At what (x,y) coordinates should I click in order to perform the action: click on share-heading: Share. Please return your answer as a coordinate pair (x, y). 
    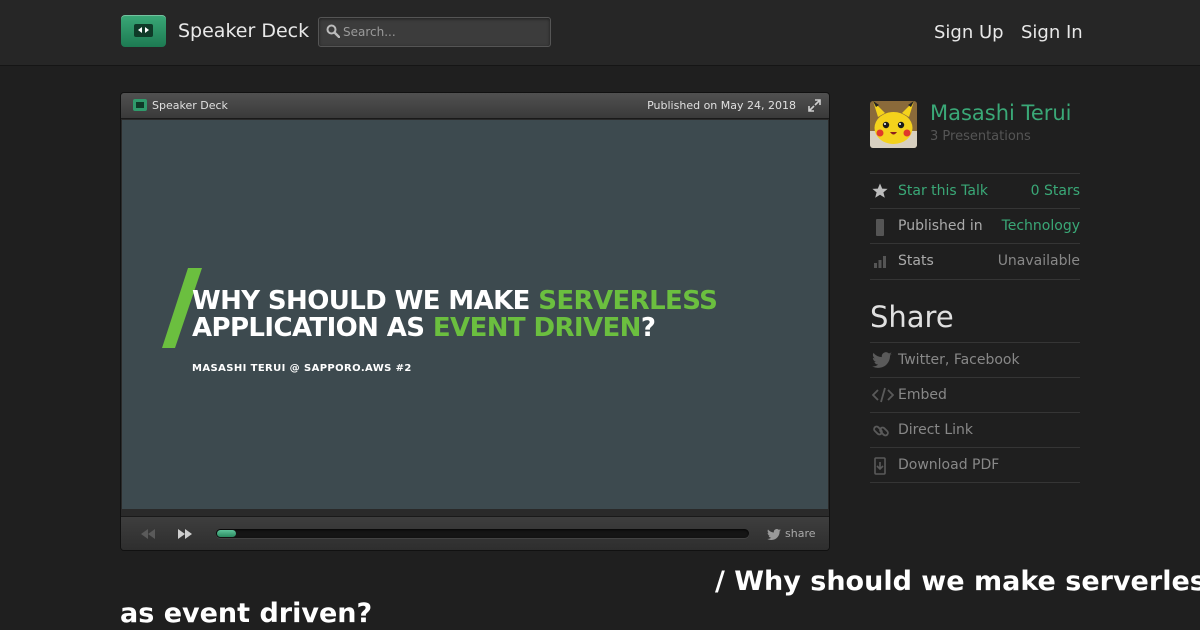
    Looking at the image, I should click on (912, 317).